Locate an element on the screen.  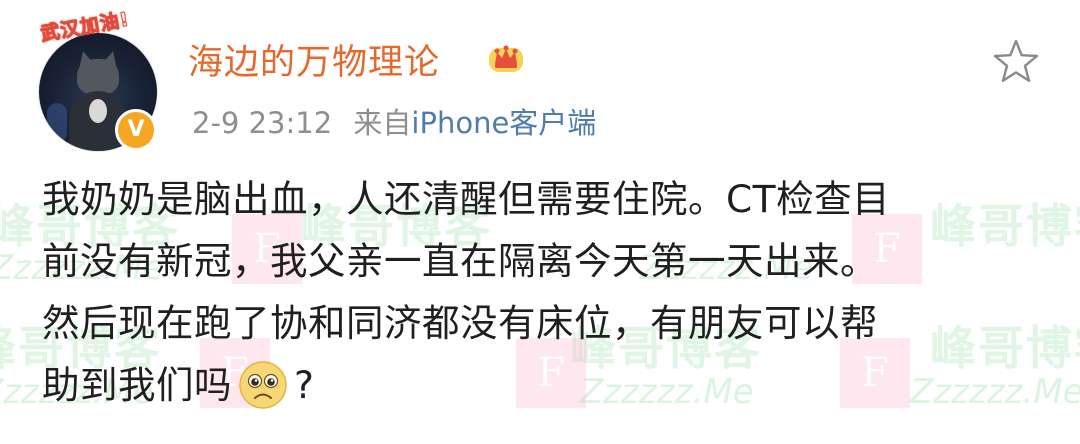
post-text-line: 然后现在跑了协和同济都没有床位，有朋友可以帮 is located at coordinates (460, 323).